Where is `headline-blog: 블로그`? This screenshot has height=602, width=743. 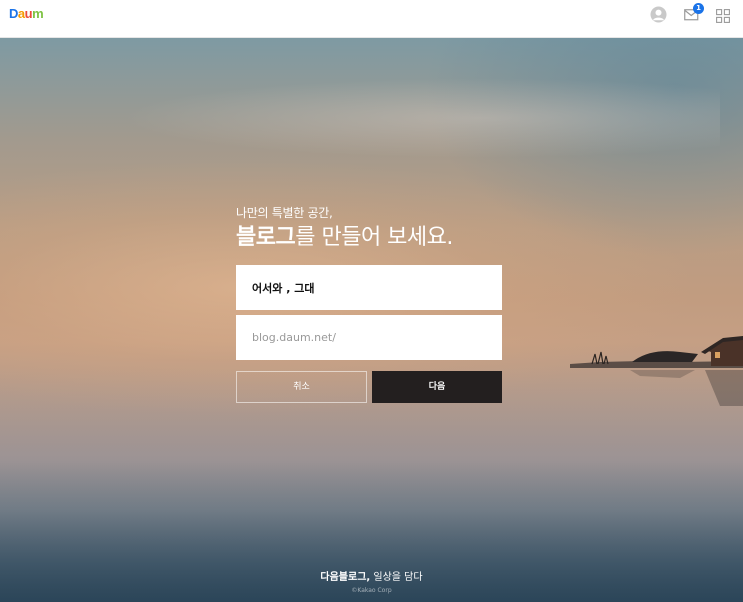 headline-blog: 블로그 is located at coordinates (266, 237).